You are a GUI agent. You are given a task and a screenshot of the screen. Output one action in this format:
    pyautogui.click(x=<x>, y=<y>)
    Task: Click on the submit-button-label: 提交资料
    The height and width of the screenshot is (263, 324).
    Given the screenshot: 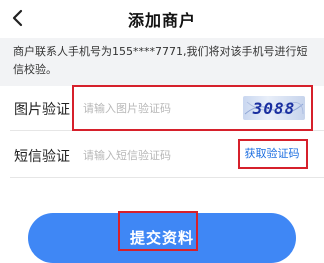 What is the action you would take?
    pyautogui.click(x=161, y=238)
    